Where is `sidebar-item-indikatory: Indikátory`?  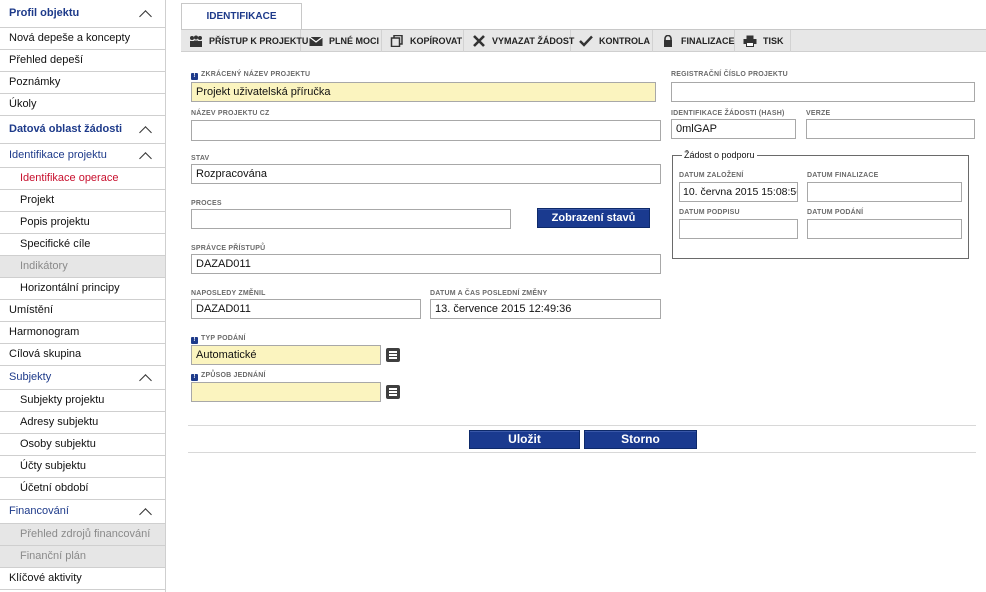
sidebar-item-indikatory: Indikátory is located at coordinates (82, 267).